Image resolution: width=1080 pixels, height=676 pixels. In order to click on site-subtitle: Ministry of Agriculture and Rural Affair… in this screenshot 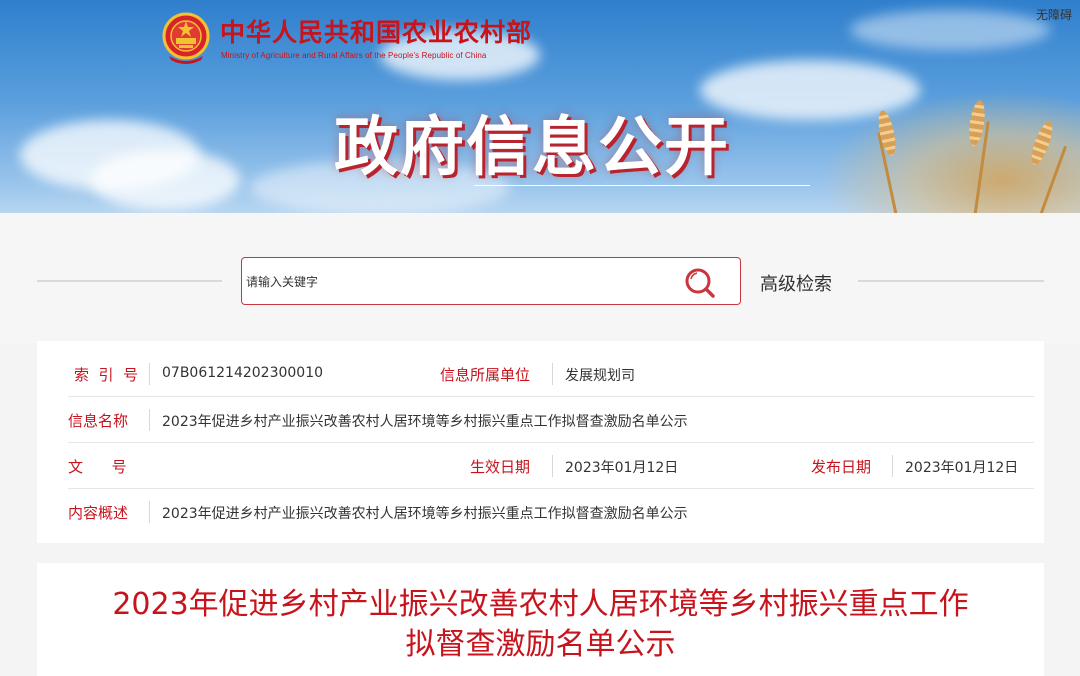, I will do `click(354, 55)`.